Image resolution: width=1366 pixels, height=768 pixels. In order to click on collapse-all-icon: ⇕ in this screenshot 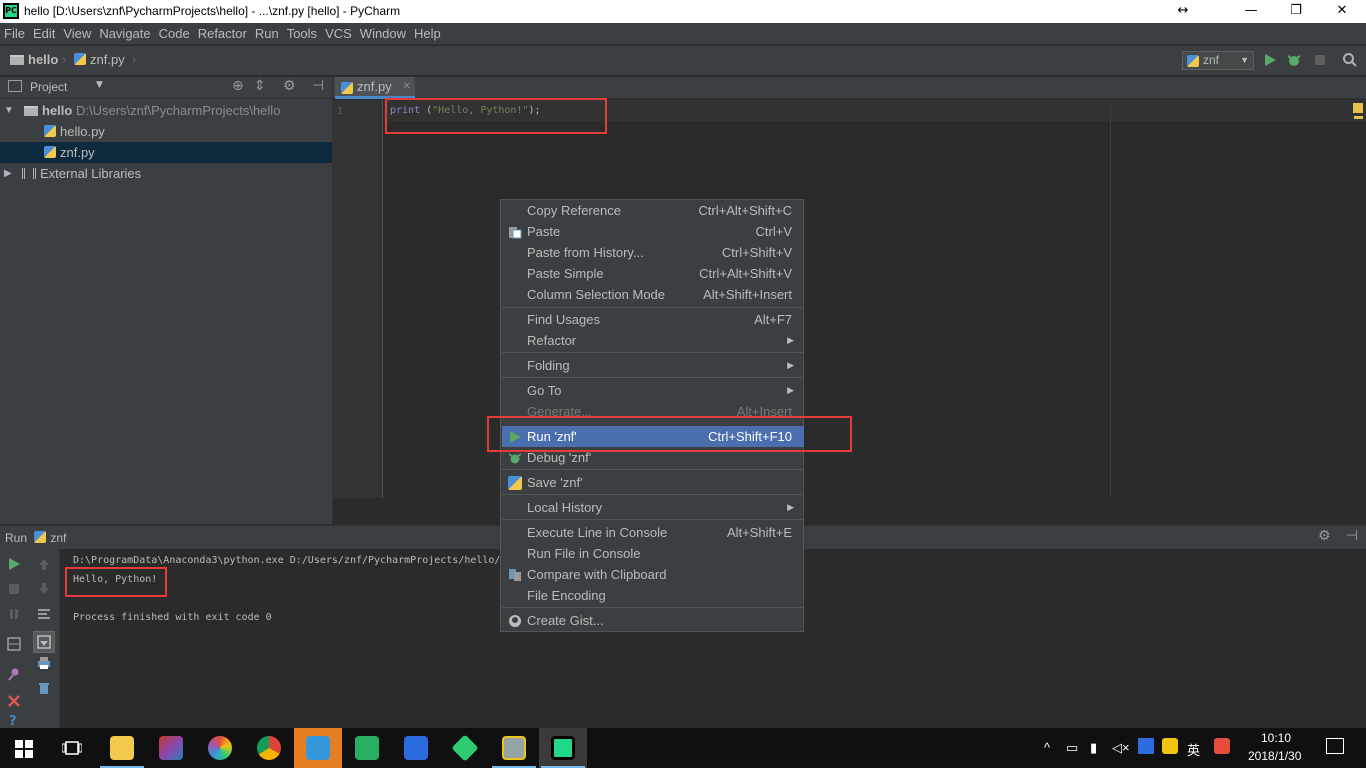, I will do `click(260, 86)`.